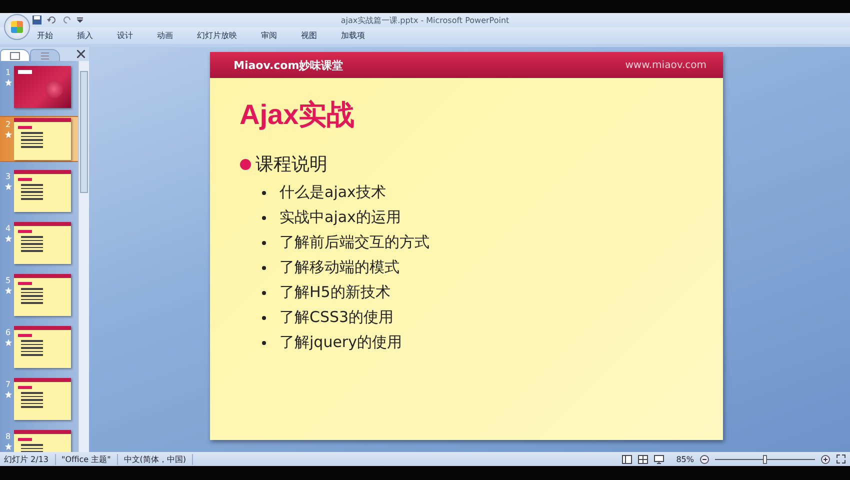 The image size is (850, 480). I want to click on ribbon-tab: 动画, so click(165, 35).